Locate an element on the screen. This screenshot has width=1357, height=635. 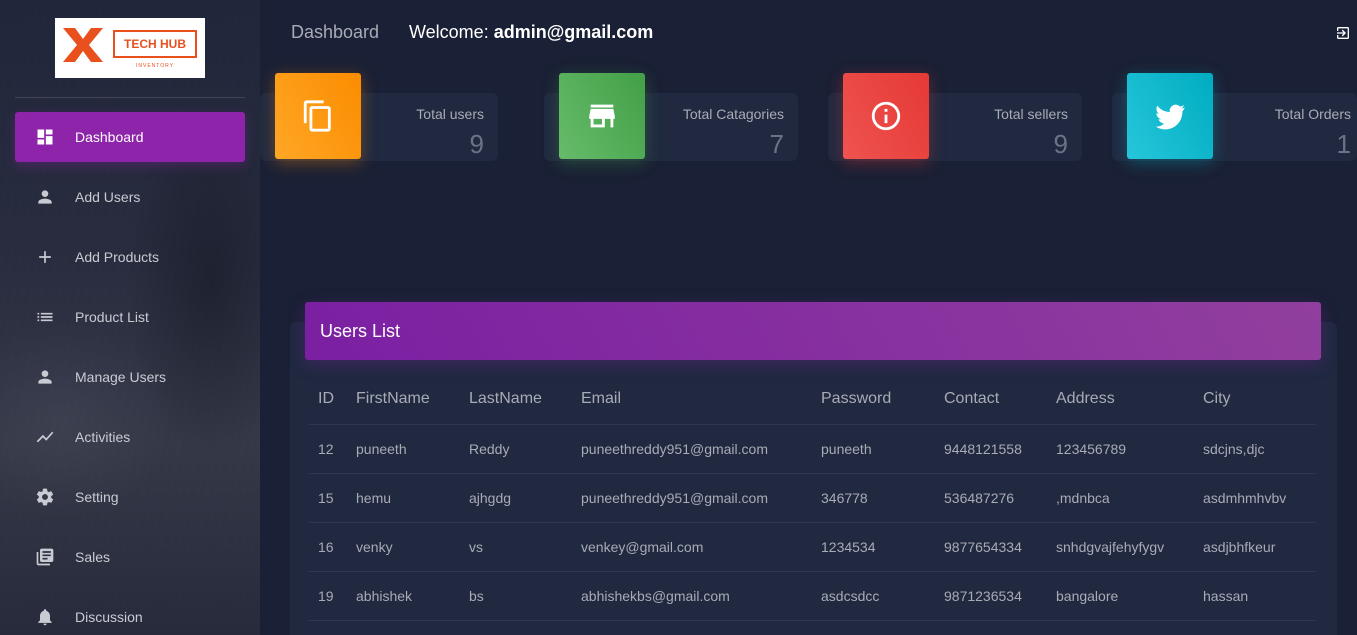
cell-contact: 536487276 is located at coordinates (991, 498).